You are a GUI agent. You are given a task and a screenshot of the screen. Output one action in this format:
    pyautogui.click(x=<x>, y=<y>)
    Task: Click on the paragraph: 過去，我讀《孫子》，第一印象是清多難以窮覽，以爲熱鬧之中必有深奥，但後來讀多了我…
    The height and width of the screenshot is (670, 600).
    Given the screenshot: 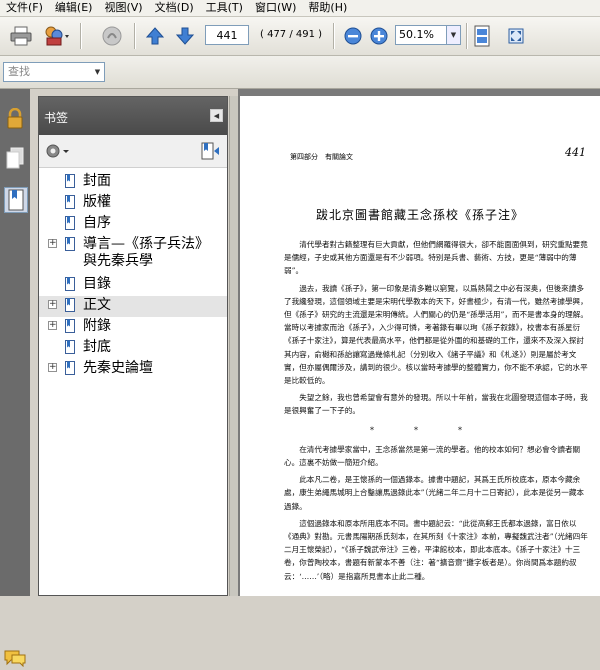 What is the action you would take?
    pyautogui.click(x=436, y=334)
    